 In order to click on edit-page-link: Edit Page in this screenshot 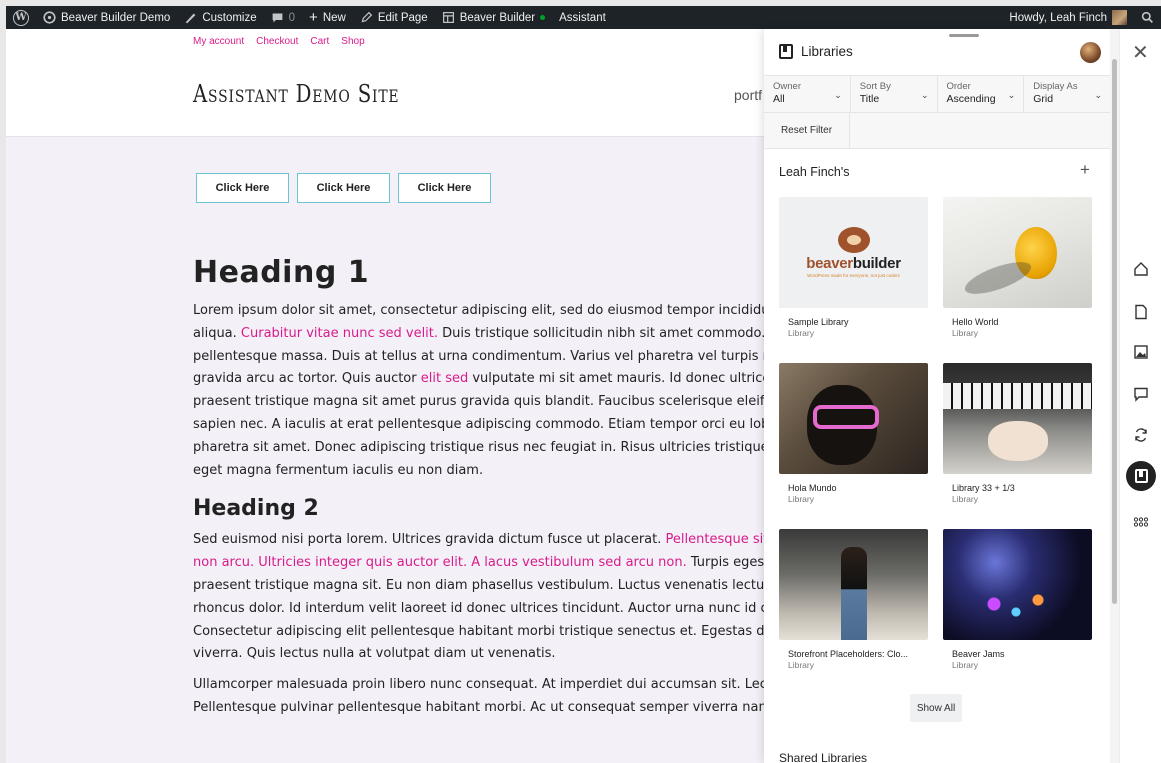, I will do `click(394, 17)`.